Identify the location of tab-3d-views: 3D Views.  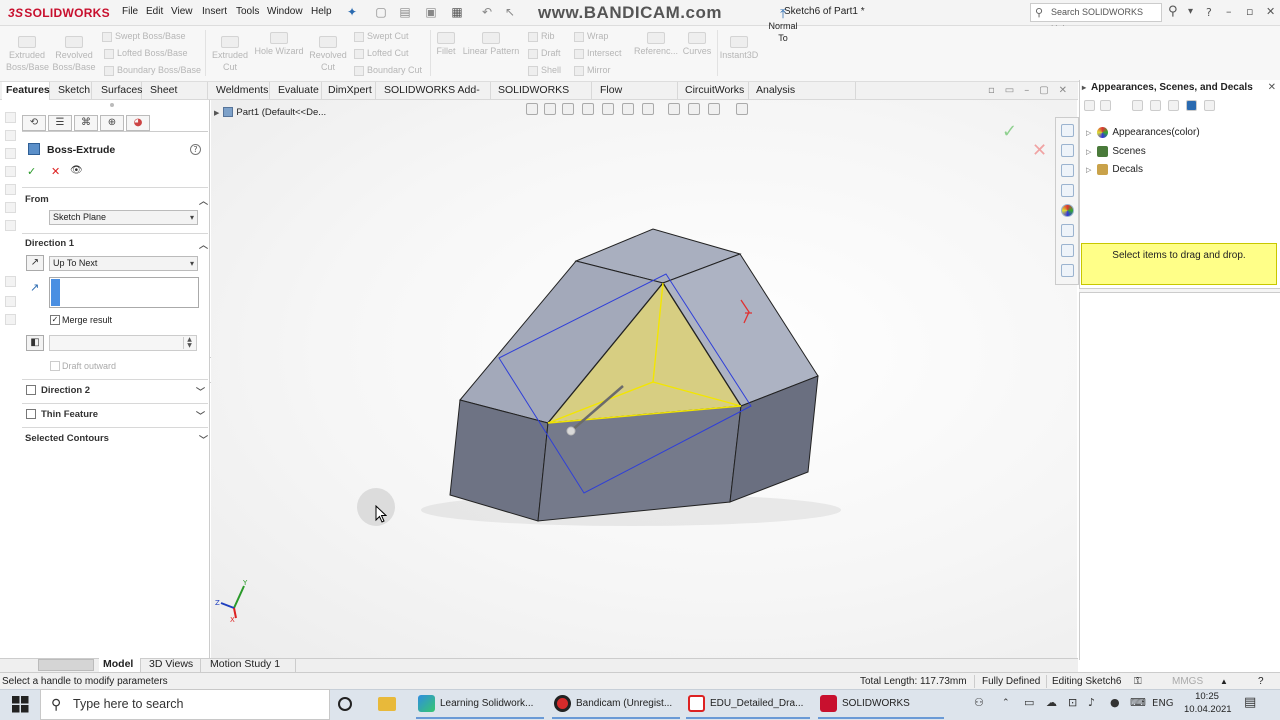
(173, 665).